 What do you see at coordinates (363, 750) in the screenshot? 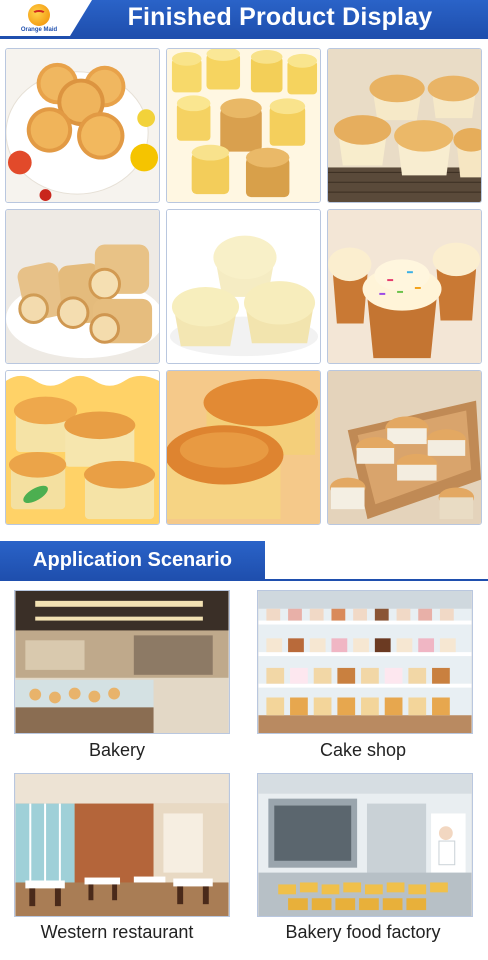
I see `scene-label-cake-shop: Cake shop` at bounding box center [363, 750].